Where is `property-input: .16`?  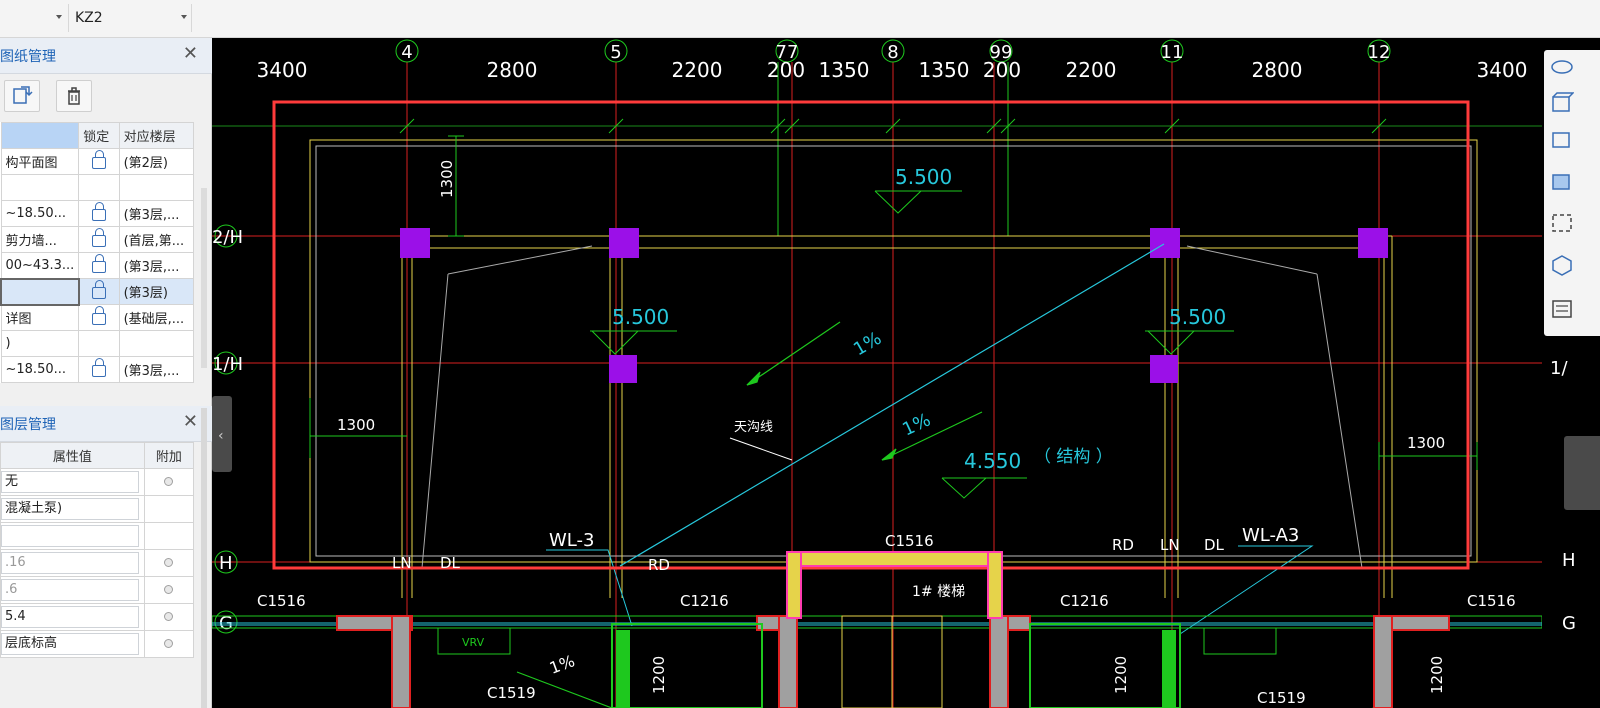
property-input: .16 is located at coordinates (70, 563).